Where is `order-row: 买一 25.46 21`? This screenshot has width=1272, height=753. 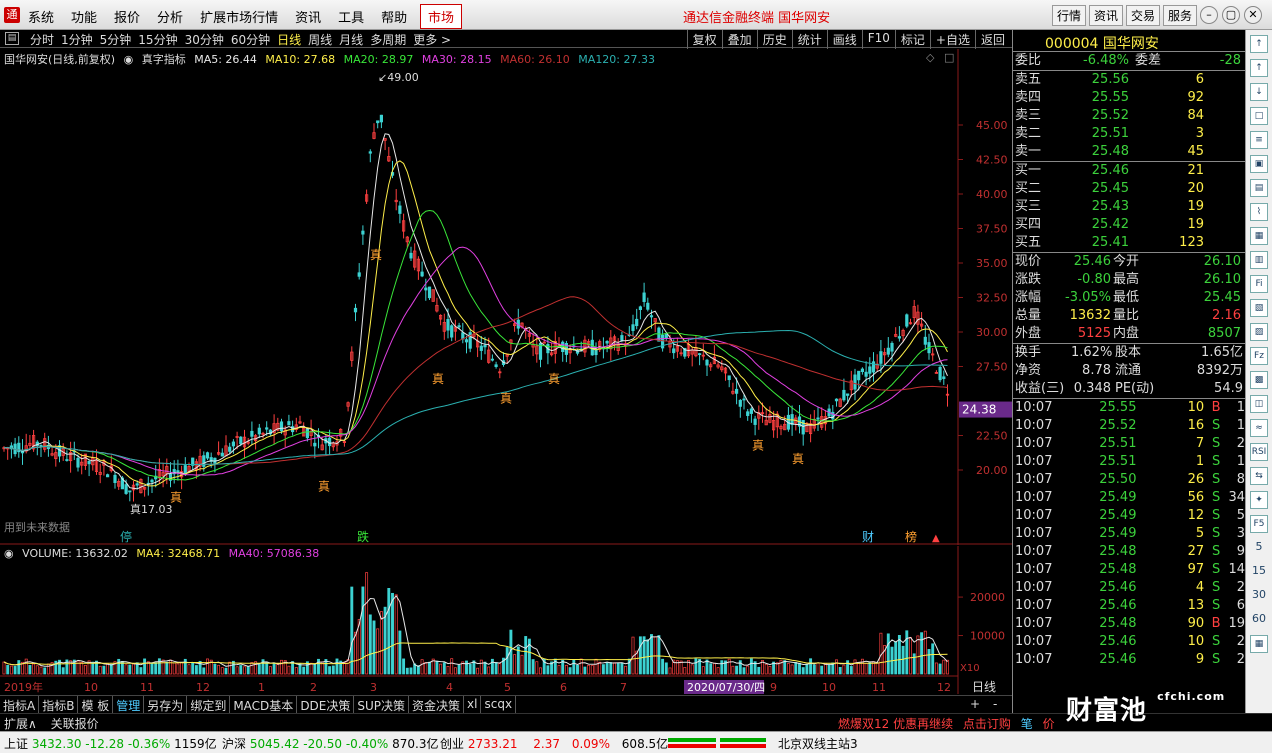 order-row: 买一 25.46 21 is located at coordinates (1129, 171).